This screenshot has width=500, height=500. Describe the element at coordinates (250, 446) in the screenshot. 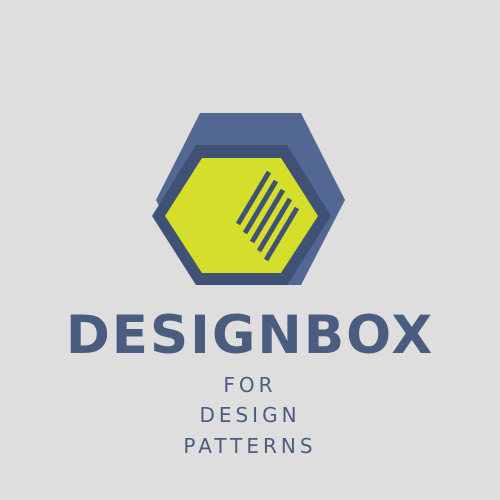

I see `tagline-line-3: PATTERNS` at that location.